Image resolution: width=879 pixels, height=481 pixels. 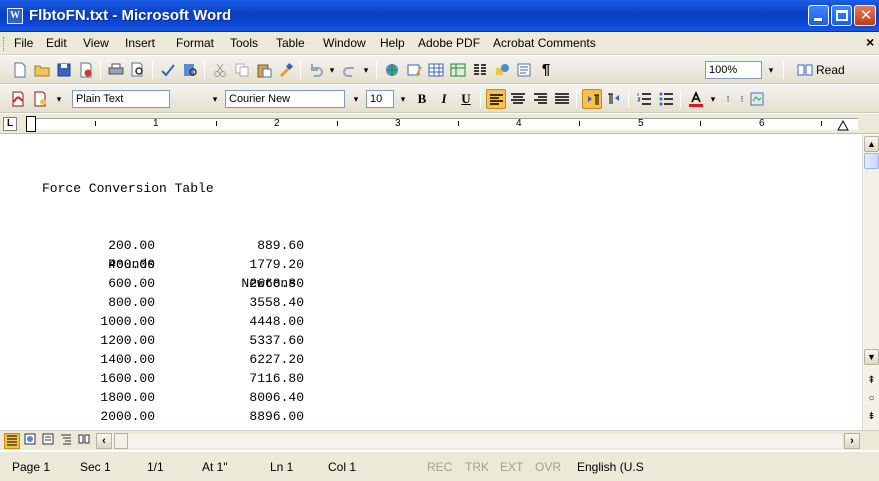 What do you see at coordinates (728, 99) in the screenshot?
I see `toolbar-options: ⁝` at bounding box center [728, 99].